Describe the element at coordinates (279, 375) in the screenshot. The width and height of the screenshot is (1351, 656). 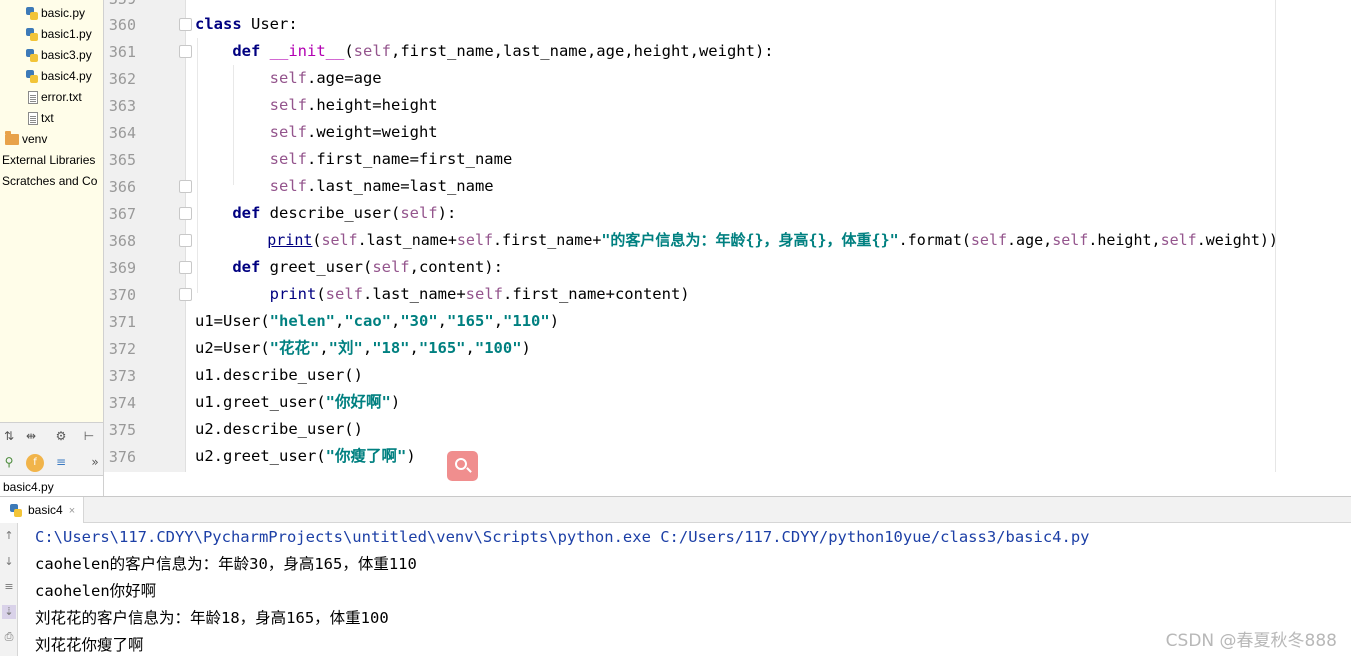
I see `code-line-373: u1.describe_user()` at that location.